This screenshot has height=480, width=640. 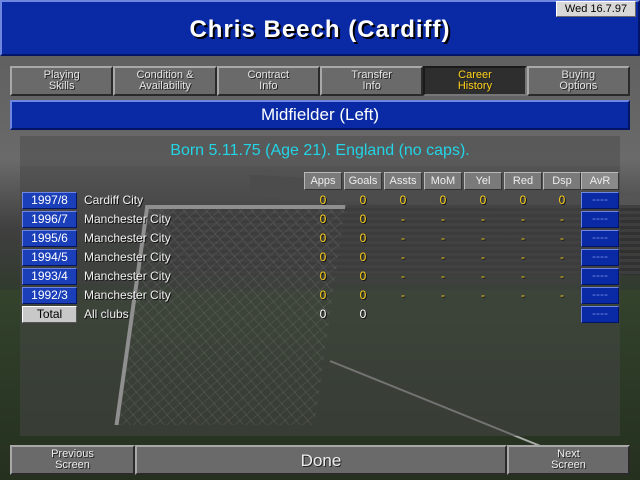 What do you see at coordinates (562, 181) in the screenshot?
I see `col-header-dsp: Dsp` at bounding box center [562, 181].